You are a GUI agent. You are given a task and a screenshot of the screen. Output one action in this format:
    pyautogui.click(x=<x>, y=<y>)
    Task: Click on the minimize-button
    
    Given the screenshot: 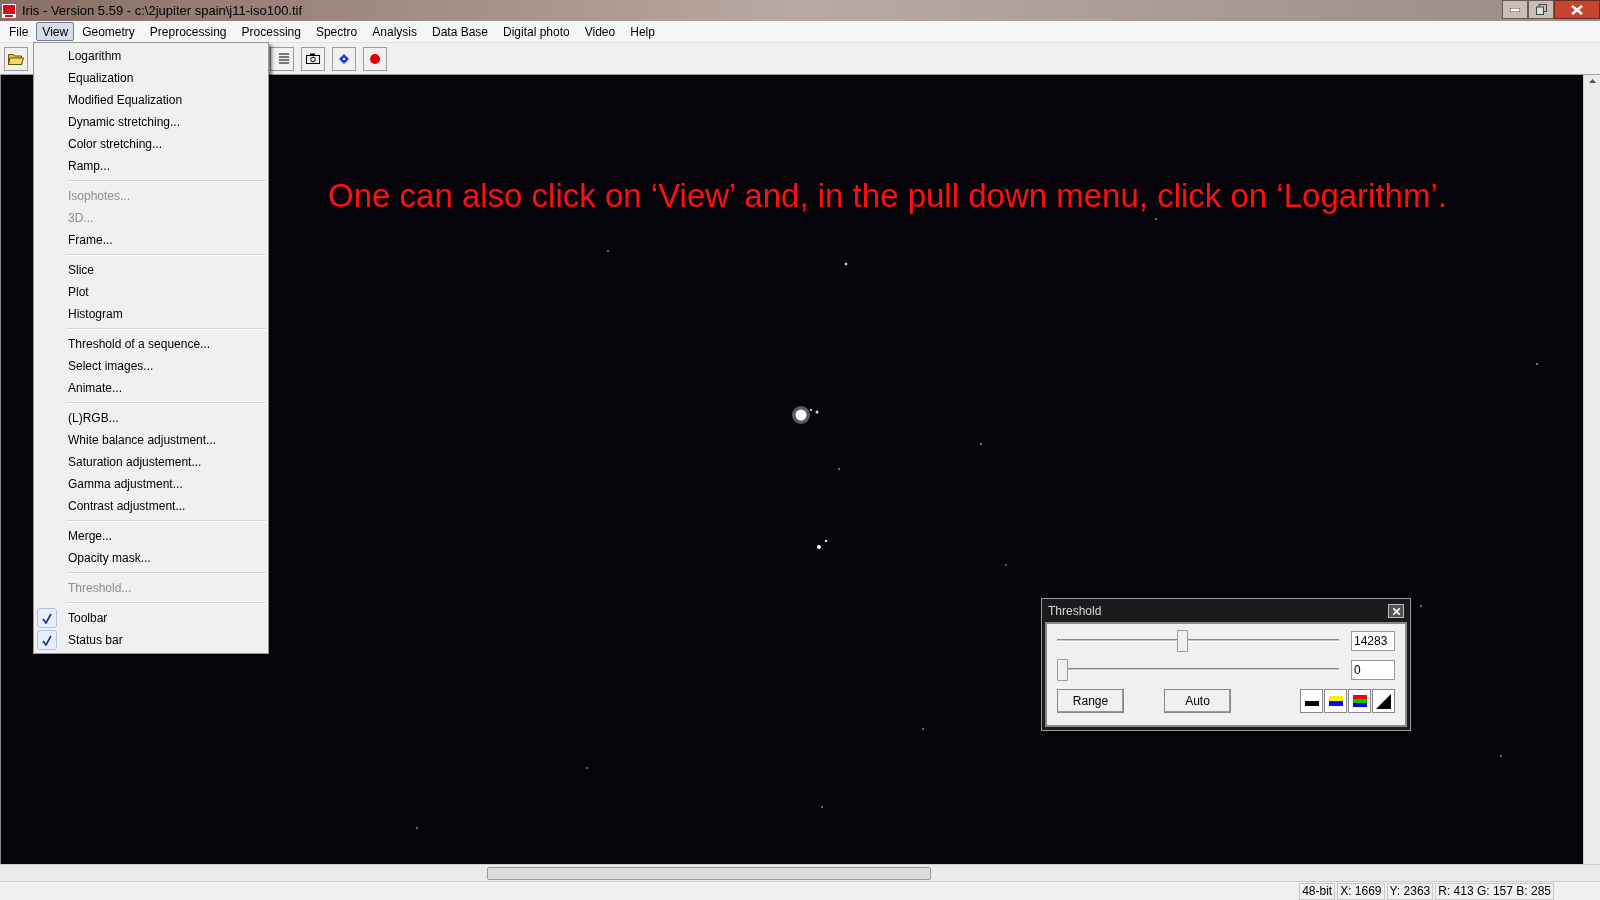 What is the action you would take?
    pyautogui.click(x=1515, y=9)
    